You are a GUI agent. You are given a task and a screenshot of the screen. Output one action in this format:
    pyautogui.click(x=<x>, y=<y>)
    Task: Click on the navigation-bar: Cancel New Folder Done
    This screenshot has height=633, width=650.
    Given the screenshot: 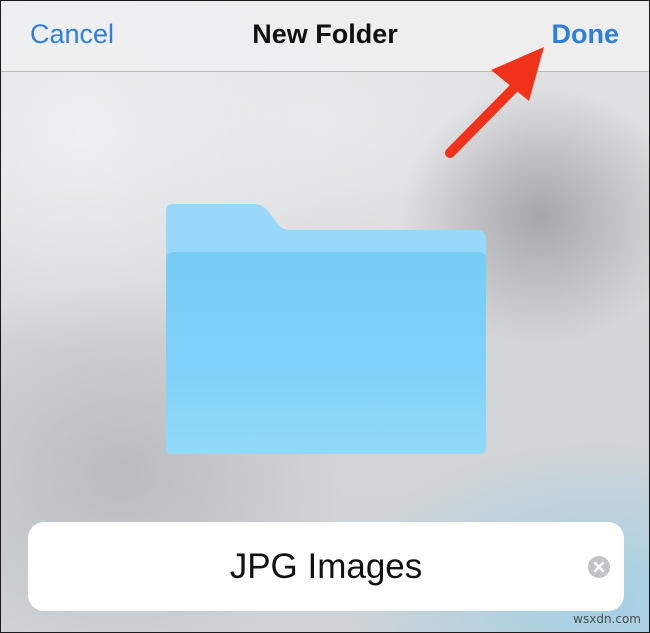 What is the action you would take?
    pyautogui.click(x=325, y=36)
    